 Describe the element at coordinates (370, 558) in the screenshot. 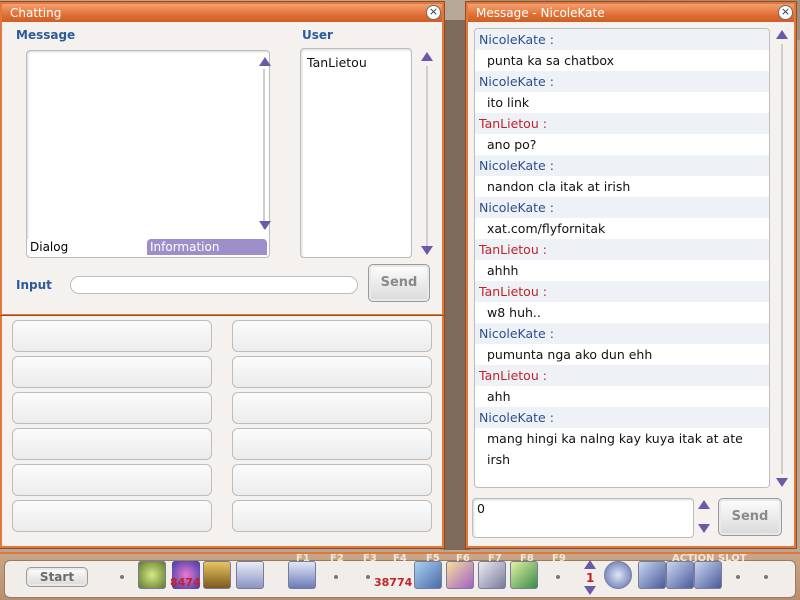

I see `f3-label: F3` at that location.